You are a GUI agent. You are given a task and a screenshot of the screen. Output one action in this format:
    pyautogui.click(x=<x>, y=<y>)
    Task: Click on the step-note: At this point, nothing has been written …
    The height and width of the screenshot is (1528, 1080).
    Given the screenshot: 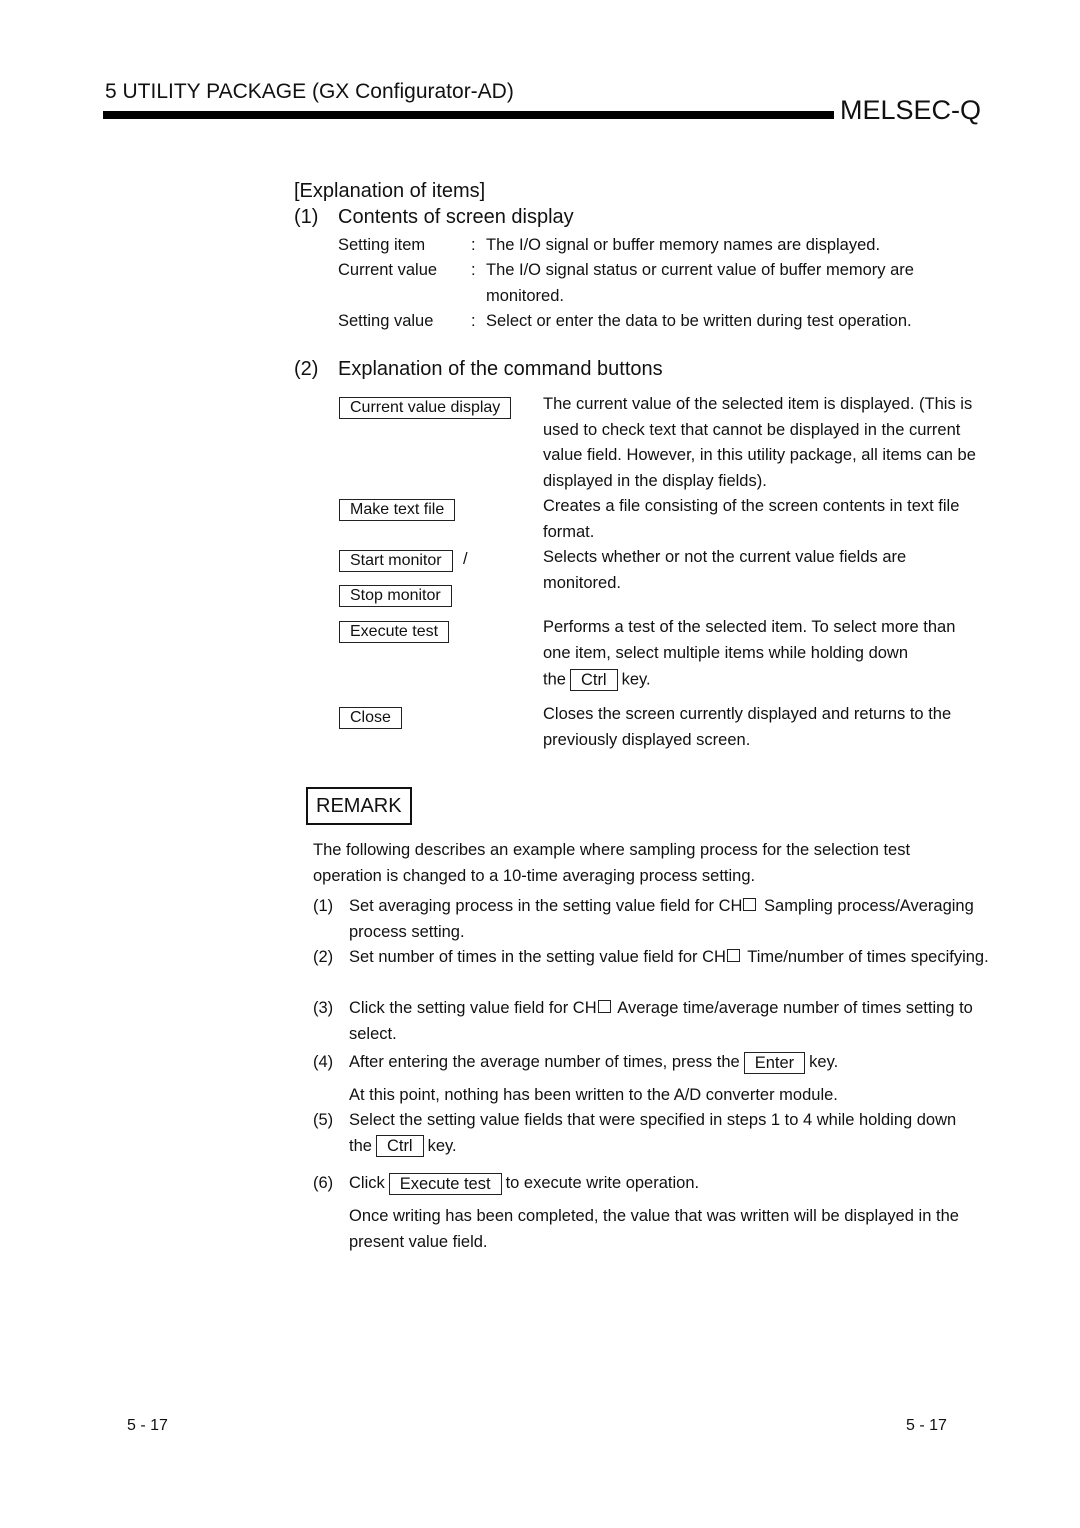 What is the action you would take?
    pyautogui.click(x=593, y=1095)
    